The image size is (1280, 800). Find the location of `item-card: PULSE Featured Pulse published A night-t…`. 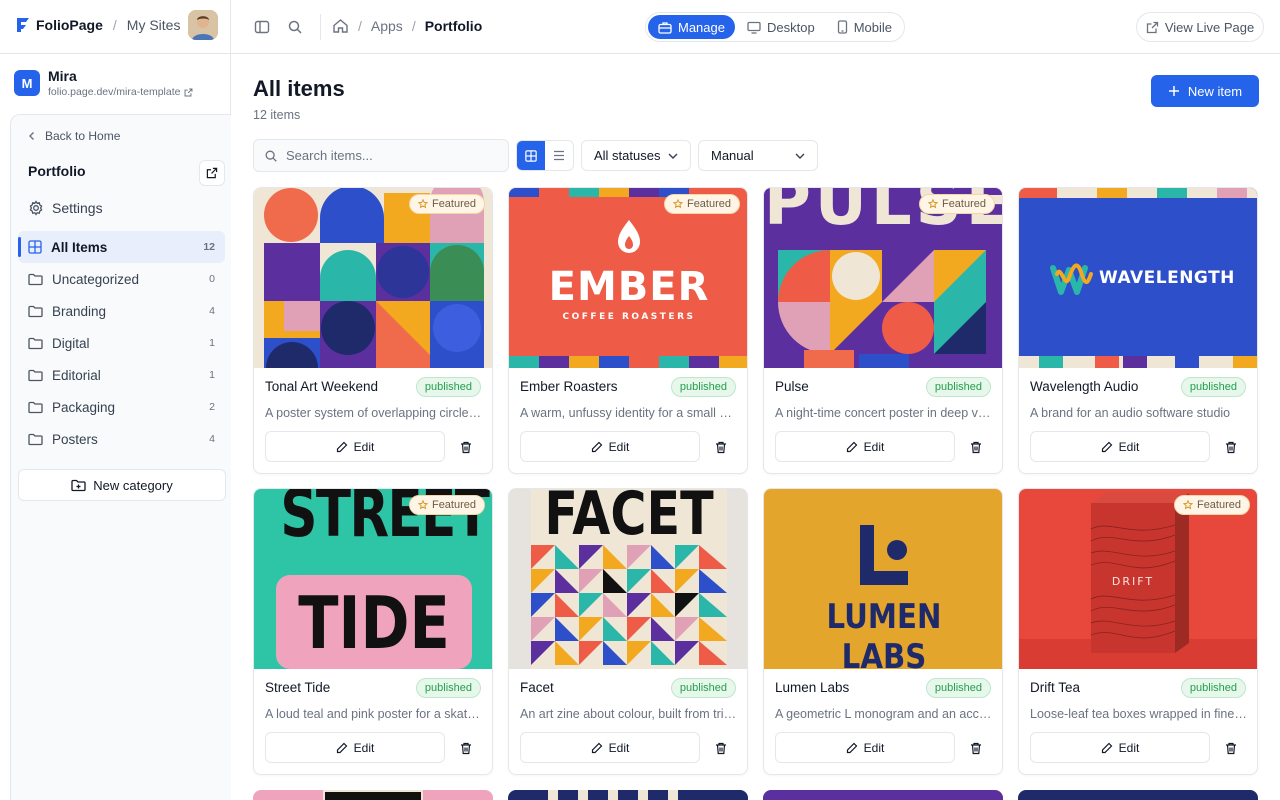

item-card: PULSE Featured Pulse published A night-t… is located at coordinates (883, 330).